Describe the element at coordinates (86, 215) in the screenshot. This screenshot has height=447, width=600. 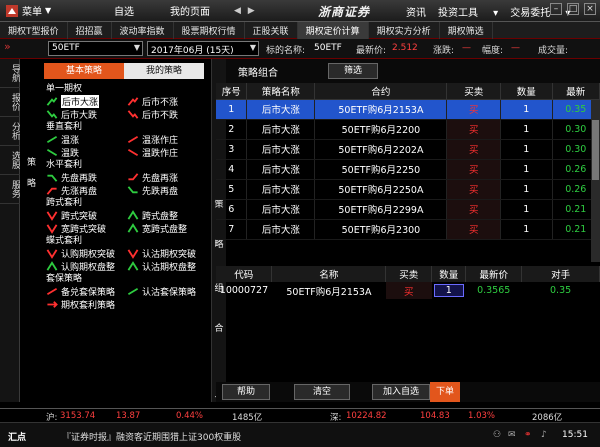
I see `strategy-item: 跨式突破` at that location.